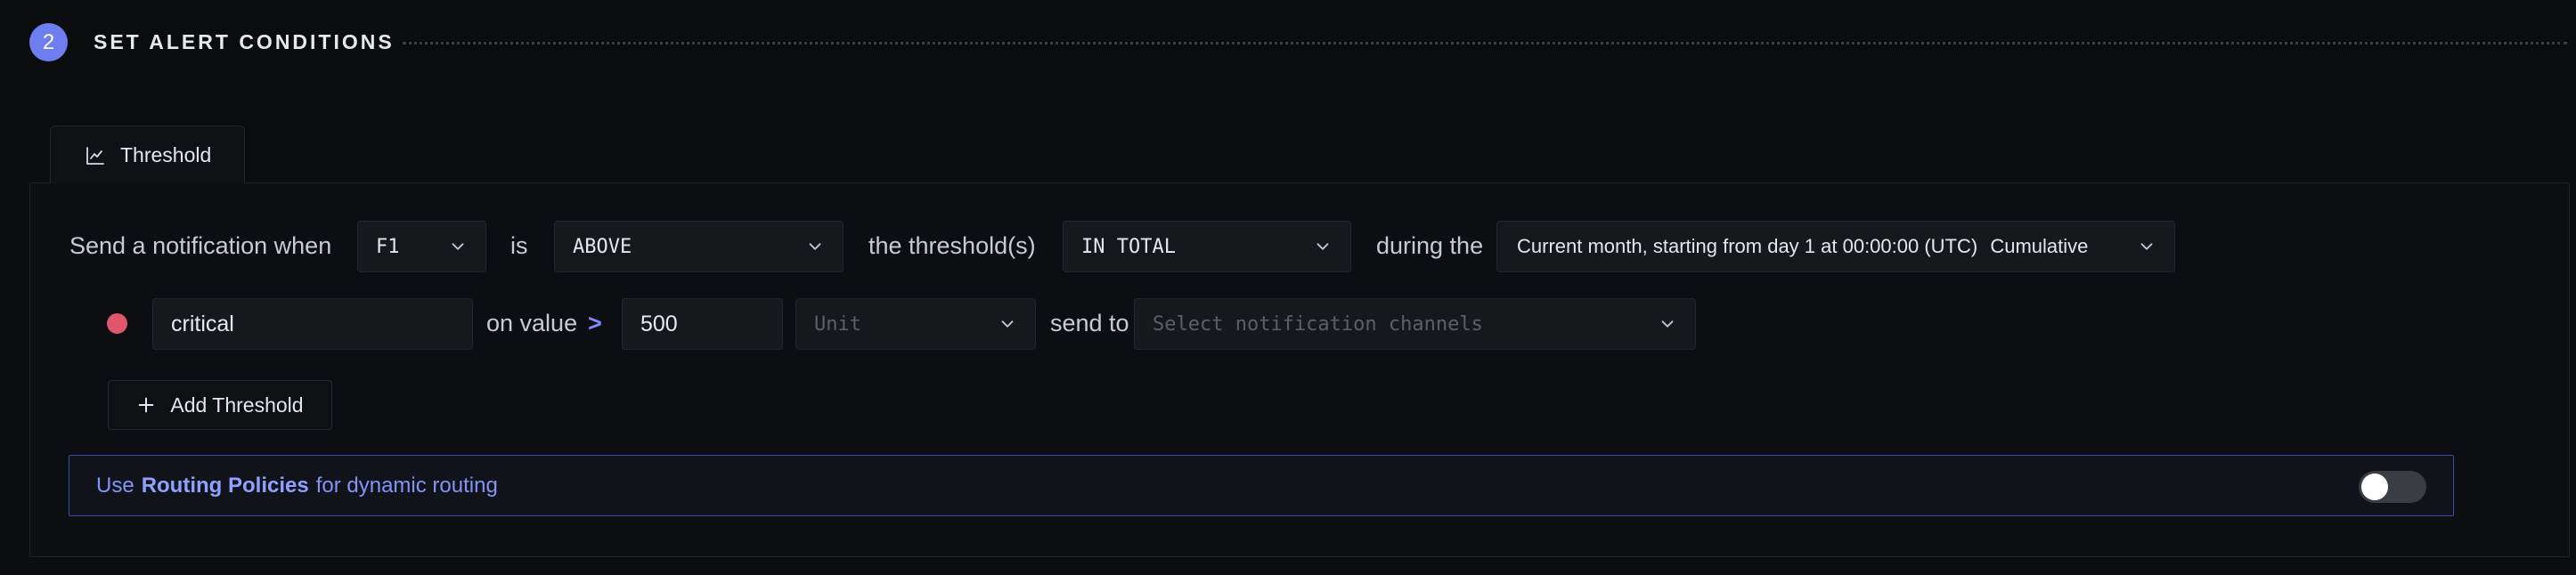 The image size is (2576, 575). What do you see at coordinates (237, 405) in the screenshot?
I see `add-threshold-label: Add Threshold` at bounding box center [237, 405].